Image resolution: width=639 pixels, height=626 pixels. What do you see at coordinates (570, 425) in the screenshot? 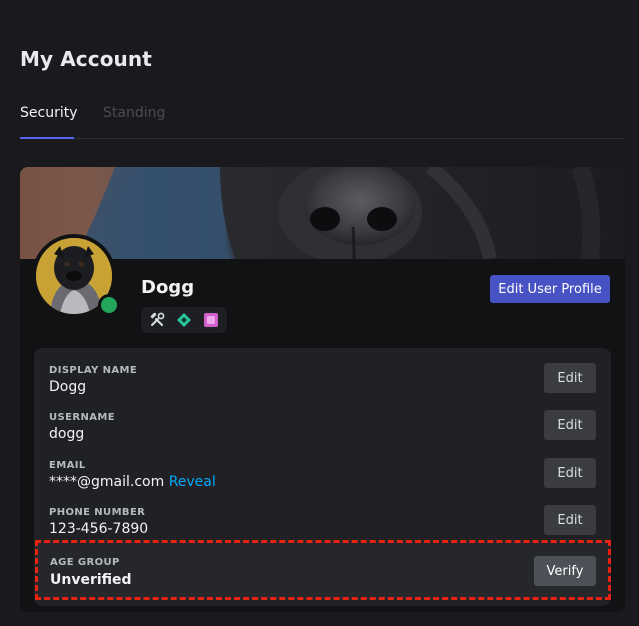
I see `edit-username-button: Edit` at bounding box center [570, 425].